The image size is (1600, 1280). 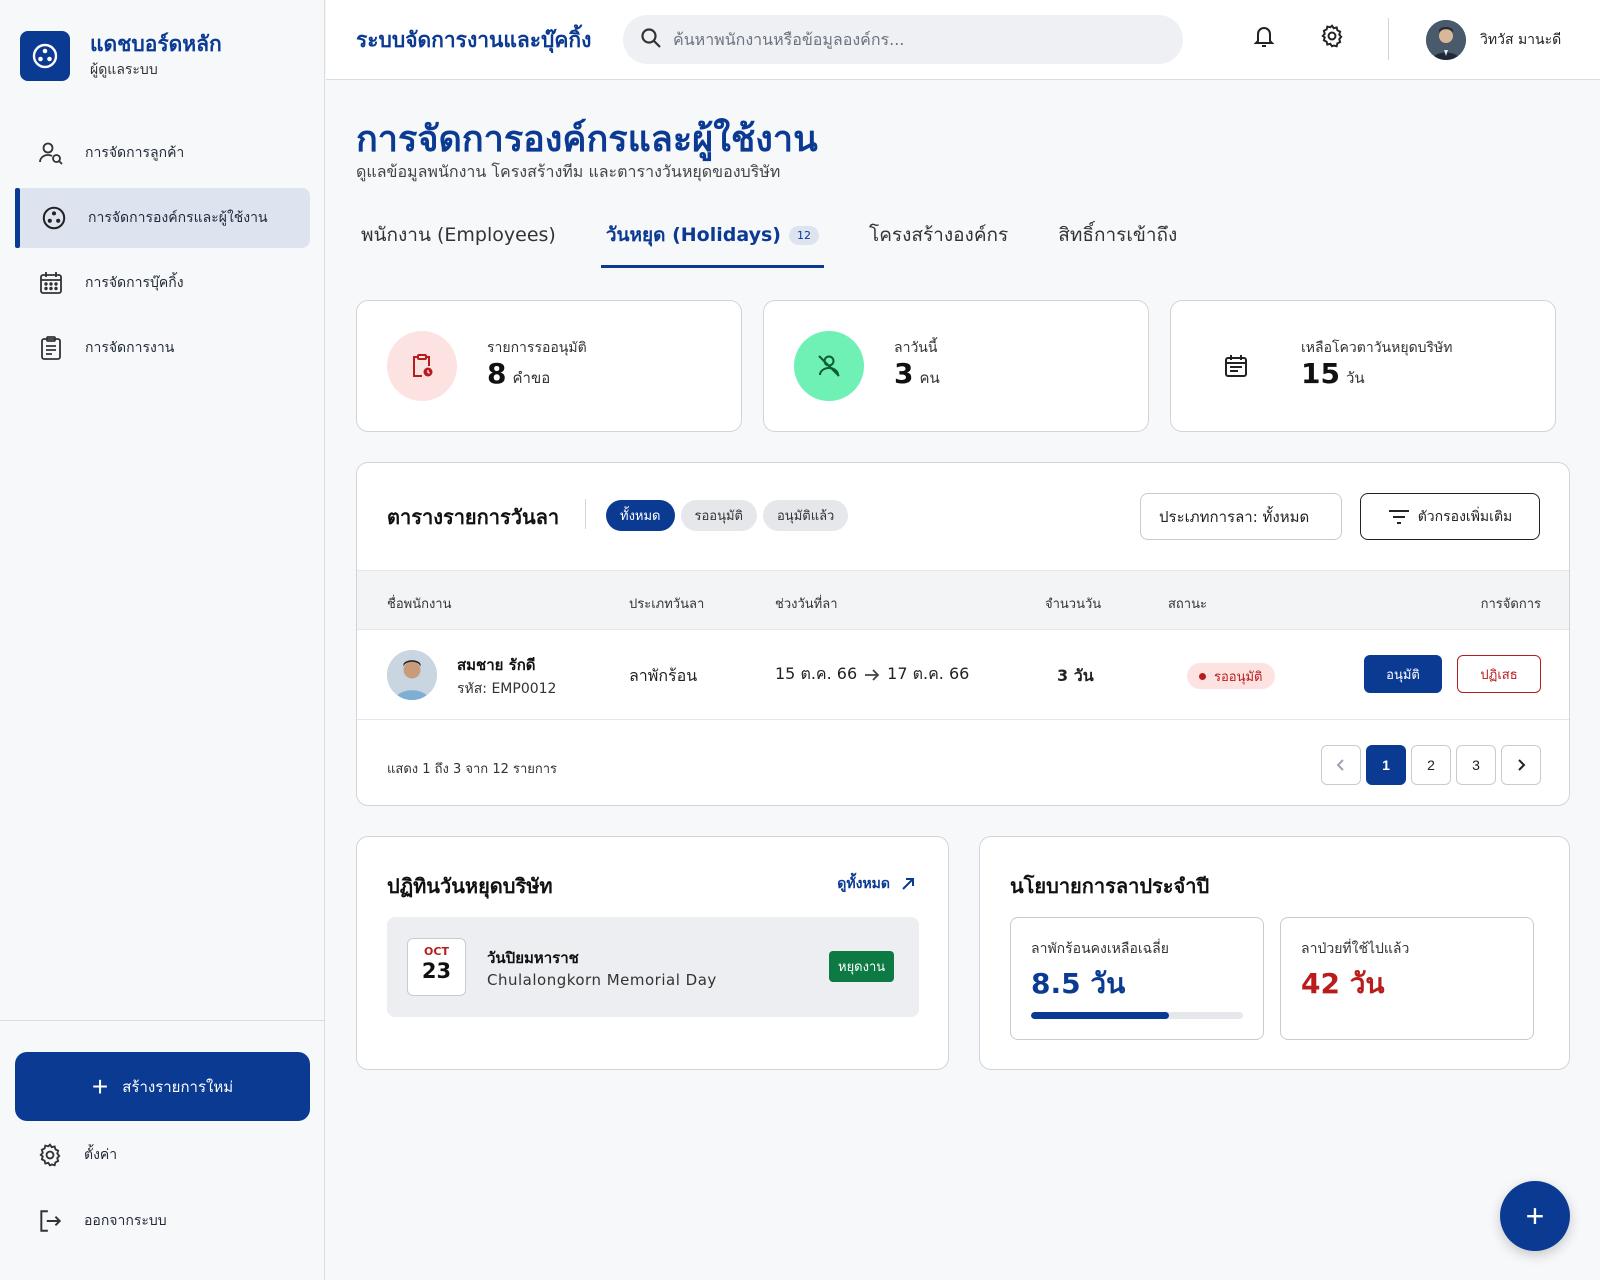 I want to click on pagination: 1 2 3, so click(x=1433, y=765).